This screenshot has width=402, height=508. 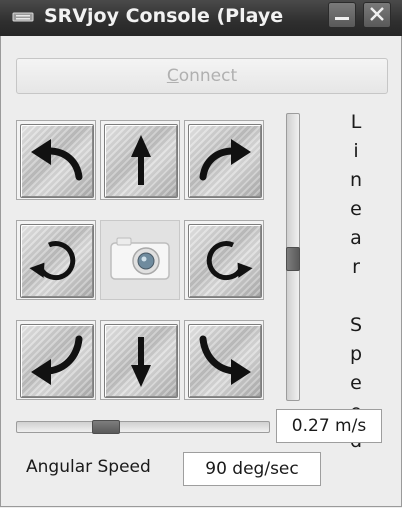 I want to click on linear-speed-label: L i n e a r S p e e d, so click(x=356, y=282).